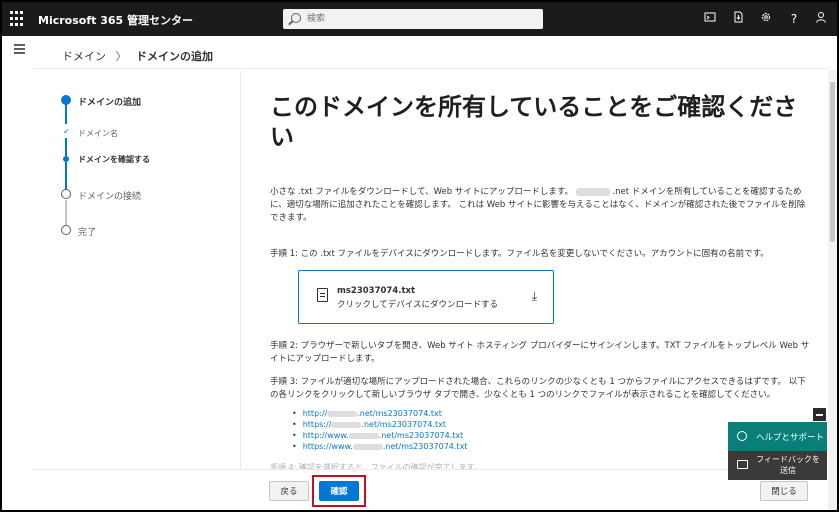 This screenshot has height=512, width=839. Describe the element at coordinates (66, 100) in the screenshot. I see `step-active-icon` at that location.